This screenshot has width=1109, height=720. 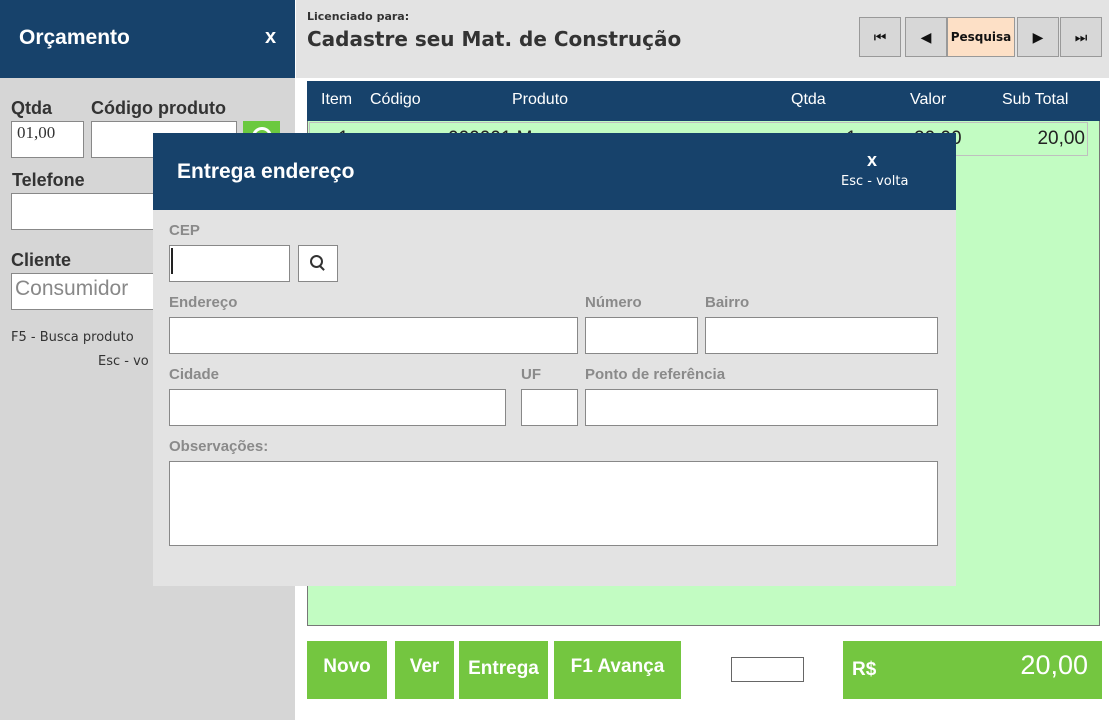 What do you see at coordinates (503, 670) in the screenshot?
I see `delivery-button: Entrega` at bounding box center [503, 670].